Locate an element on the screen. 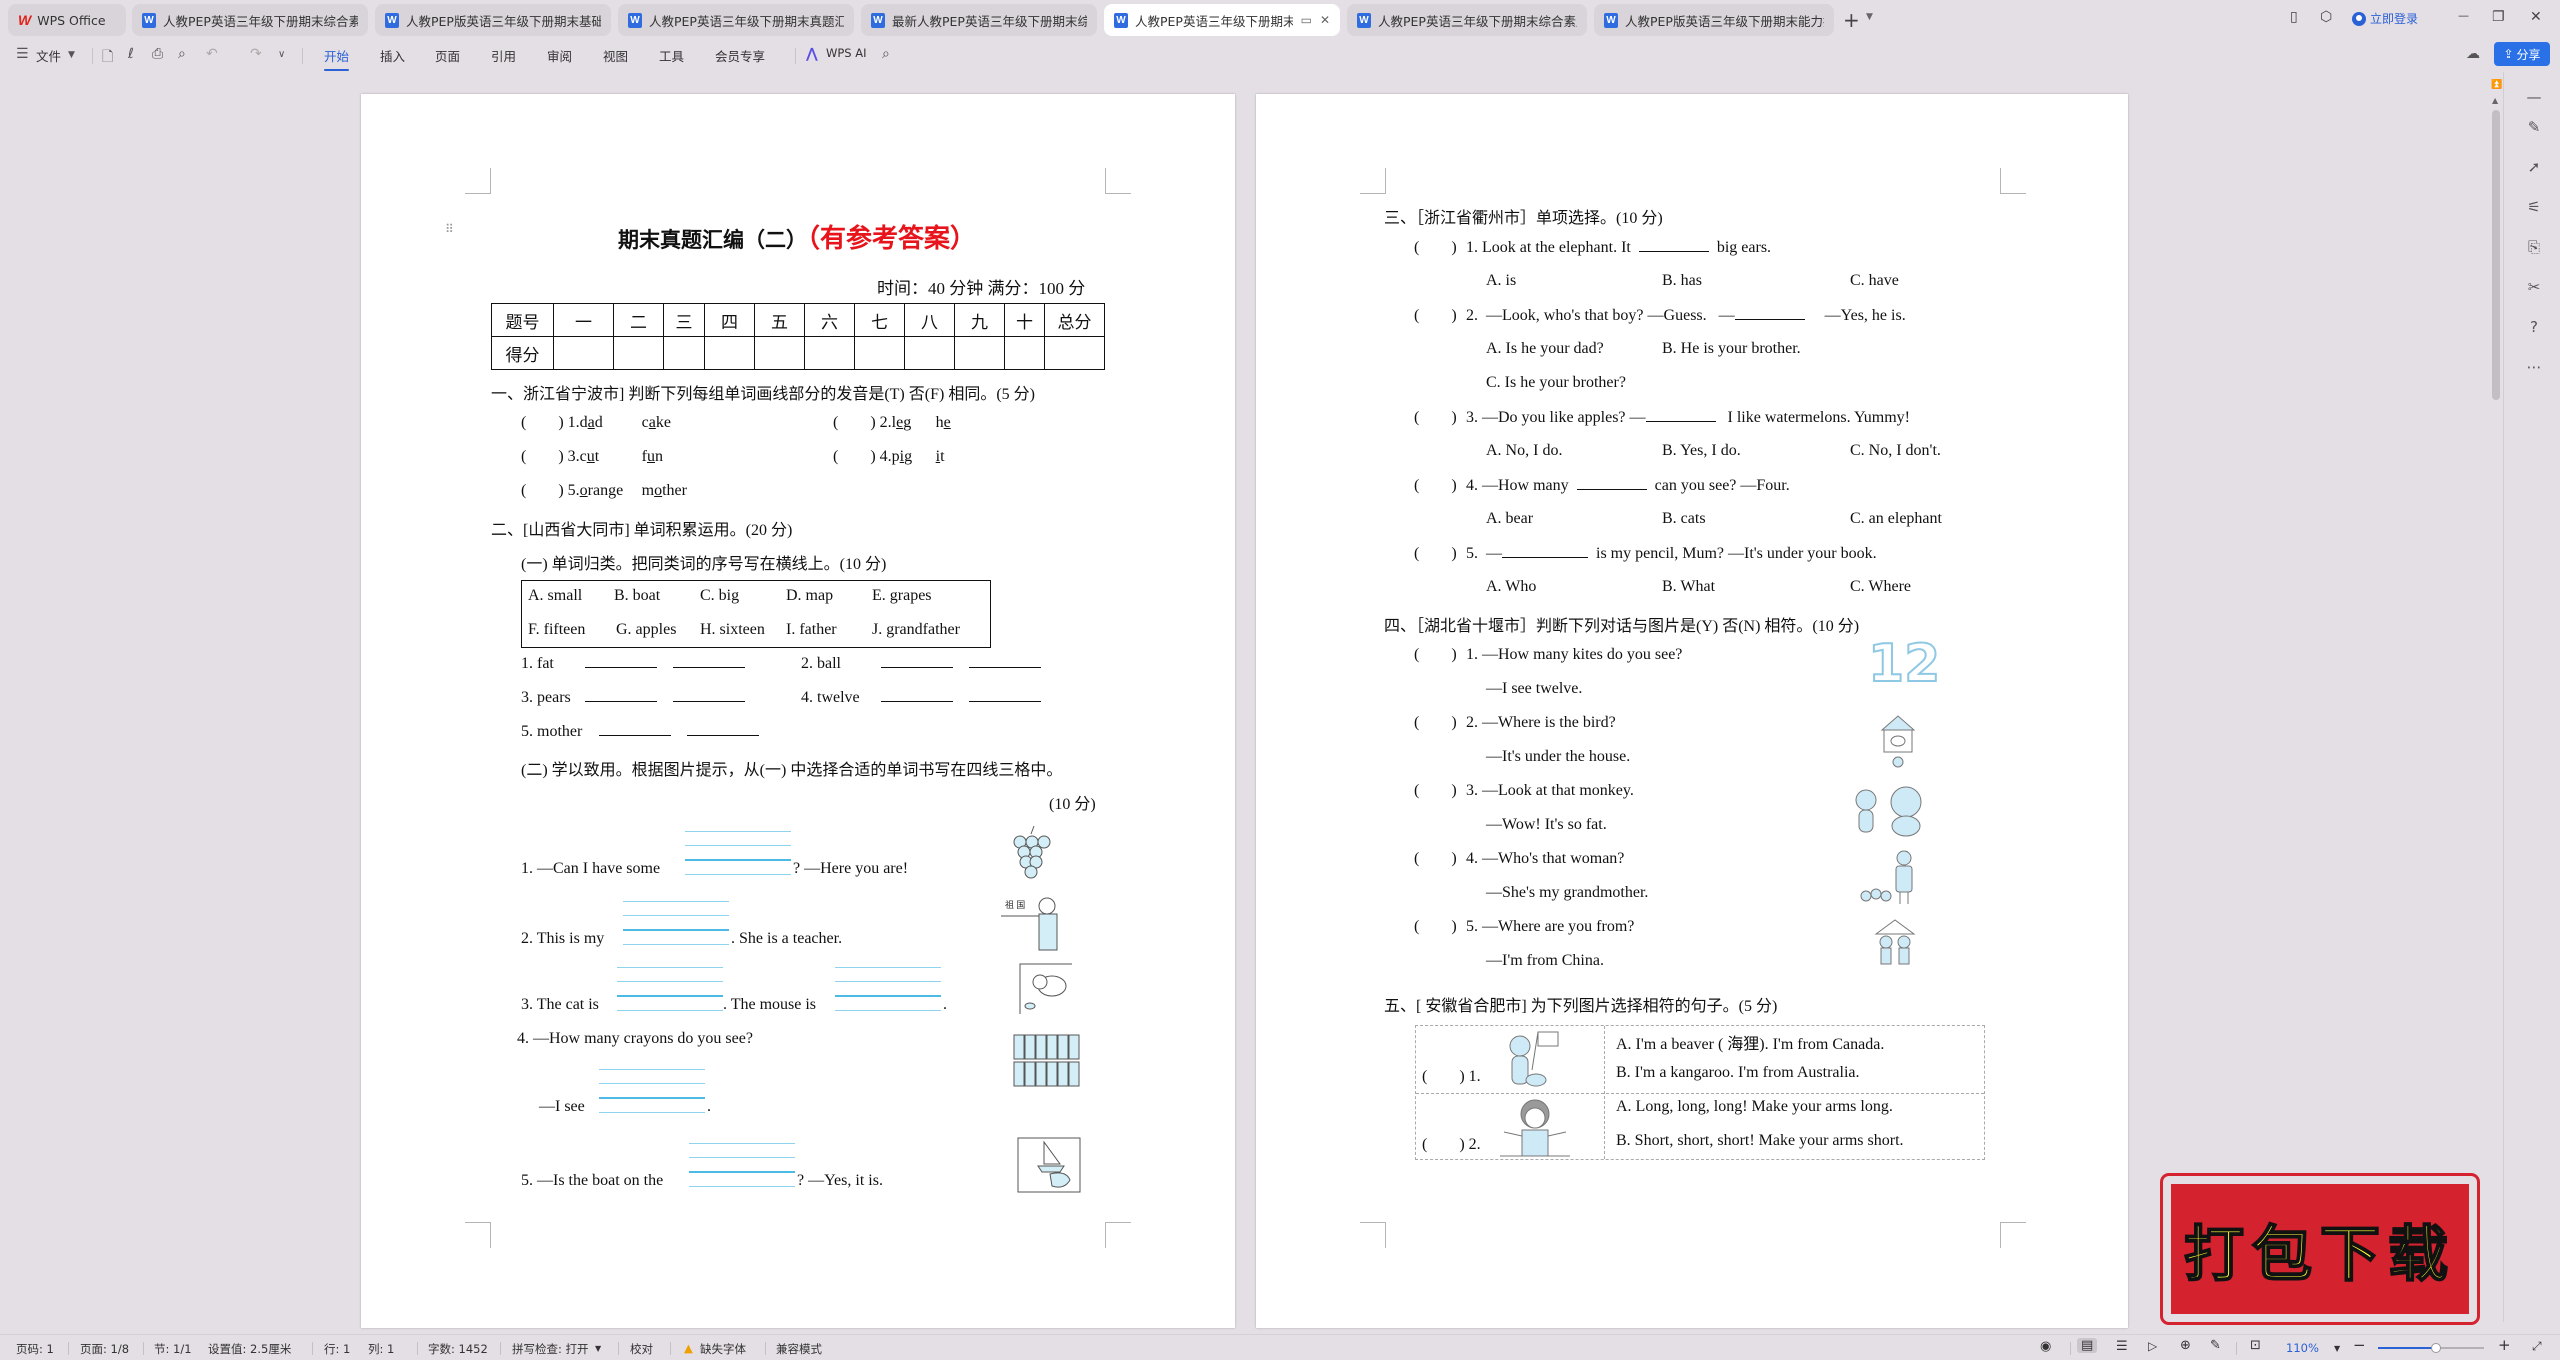 This screenshot has height=1360, width=2560. undo-icon: ↶ is located at coordinates (212, 54).